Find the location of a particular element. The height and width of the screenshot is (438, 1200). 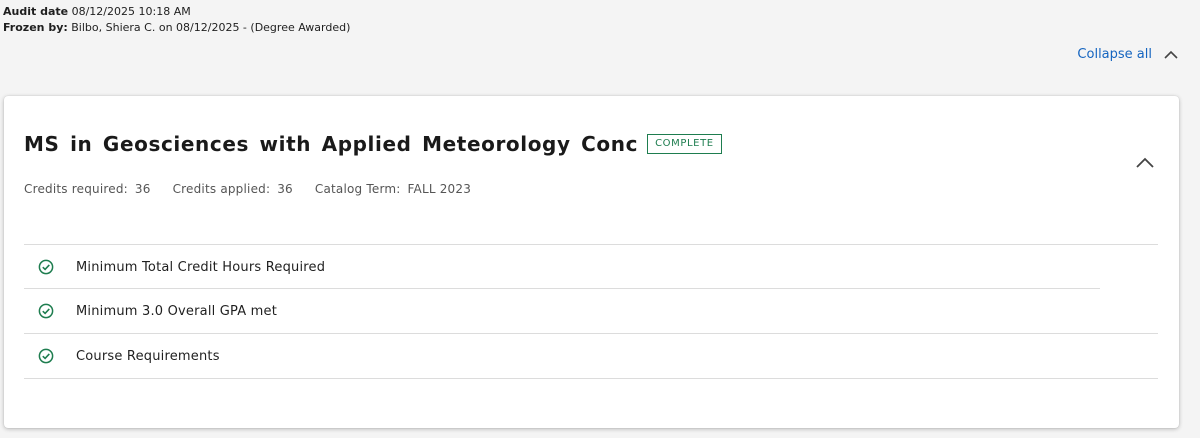

credits-applied: Credits applied: 36 is located at coordinates (233, 189).